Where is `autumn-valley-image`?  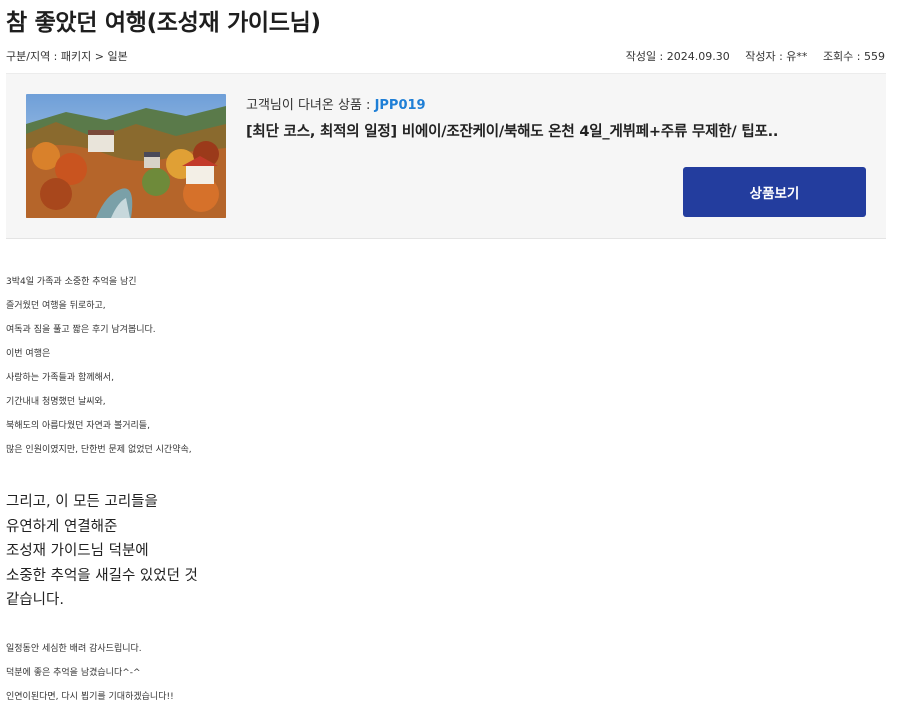
autumn-valley-image is located at coordinates (126, 156).